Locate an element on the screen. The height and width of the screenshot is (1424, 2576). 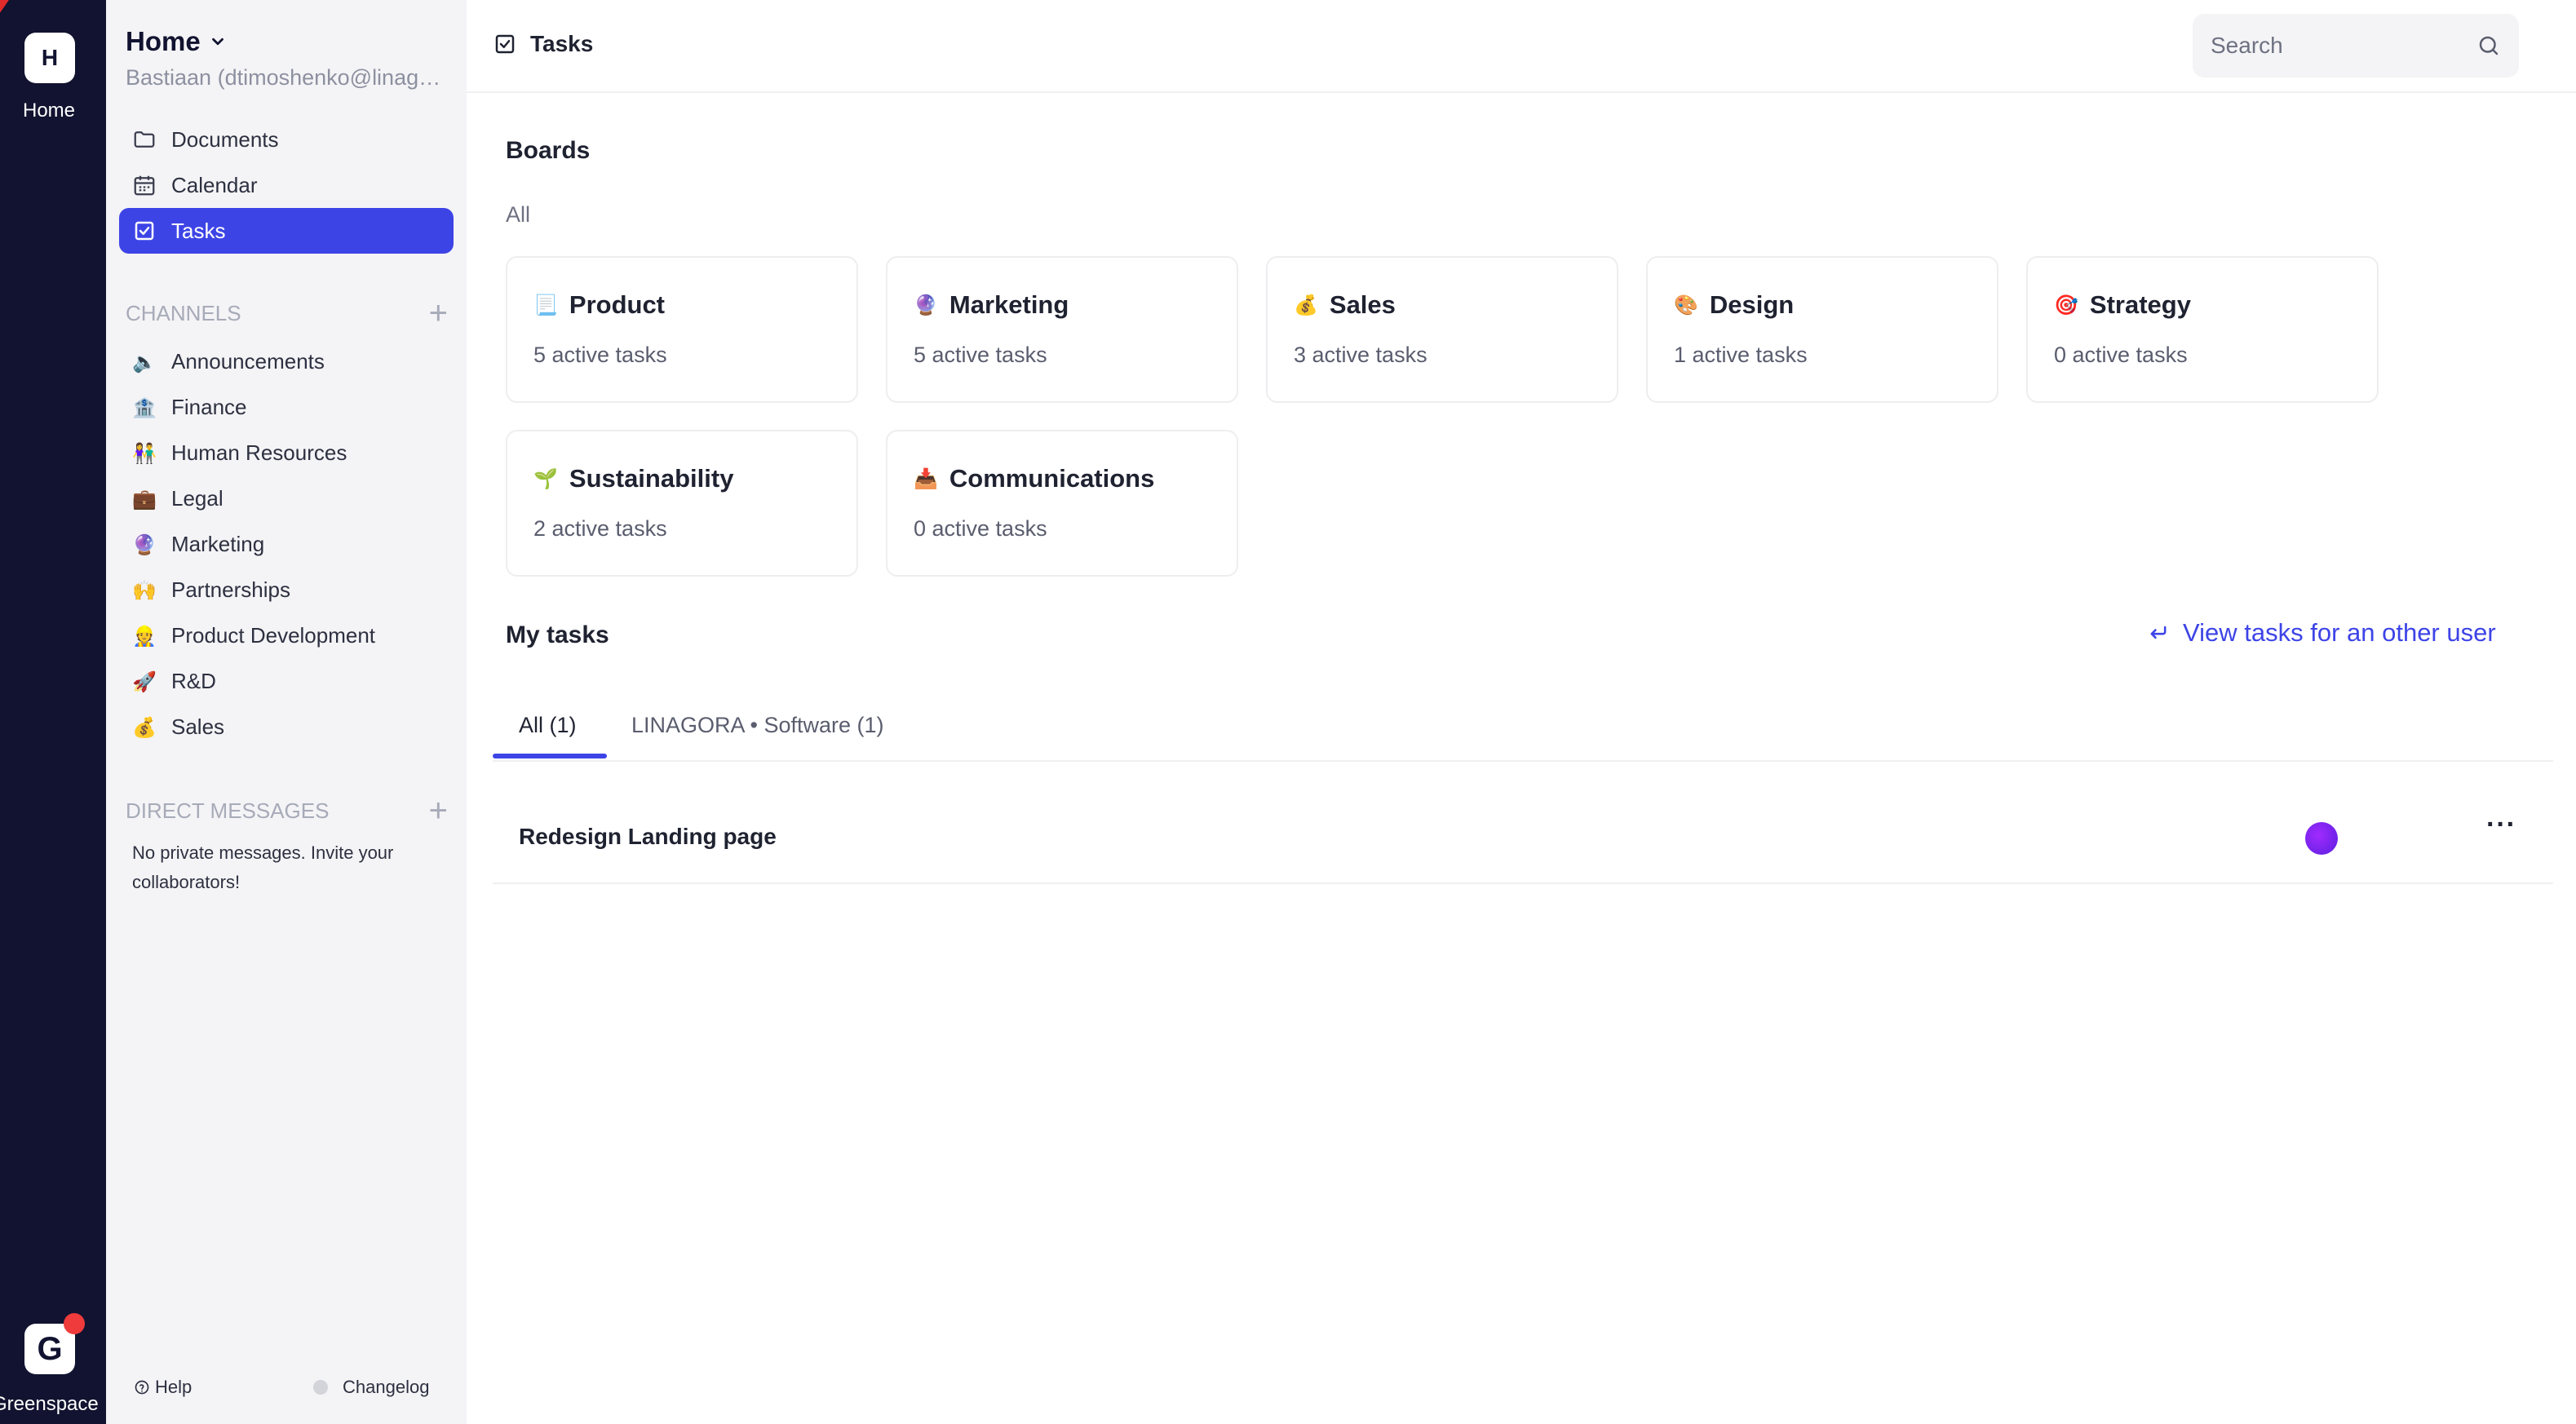
board-task-count: 1 active tasks is located at coordinates (1741, 355).